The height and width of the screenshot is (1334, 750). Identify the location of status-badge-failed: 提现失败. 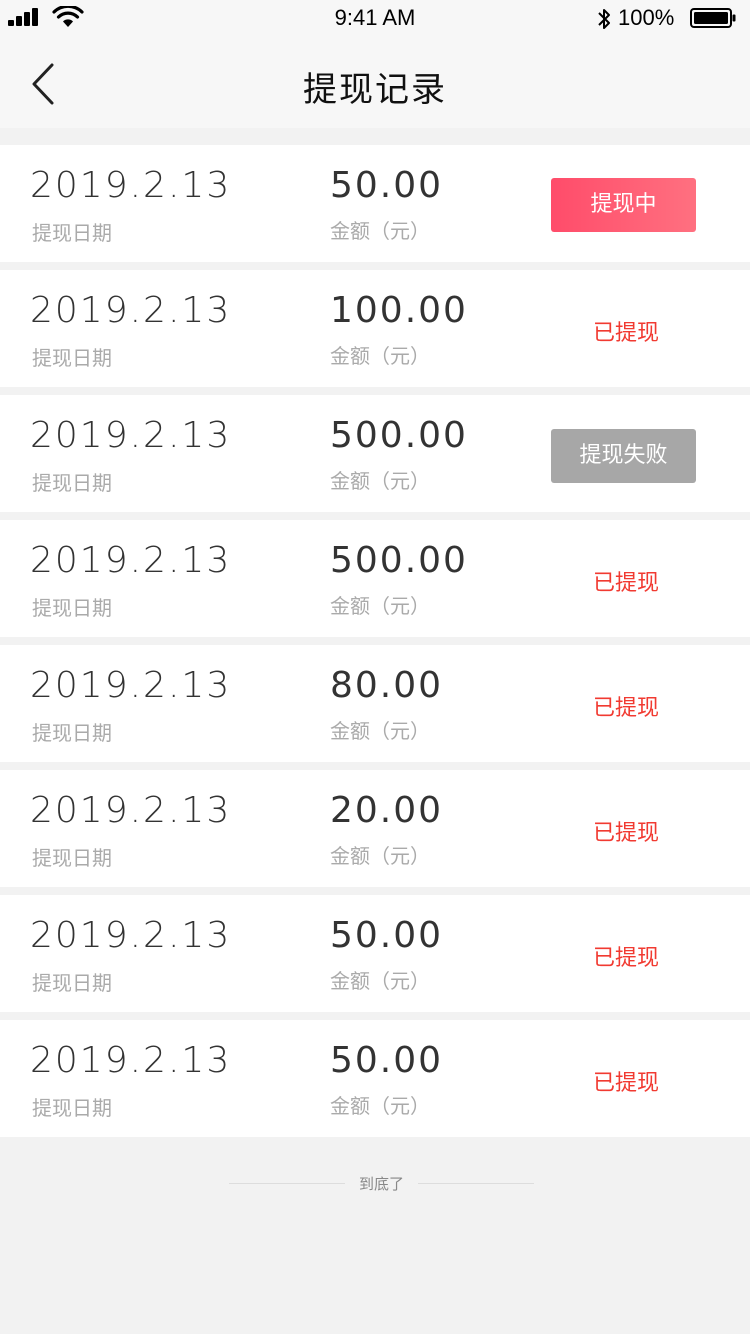
(623, 456).